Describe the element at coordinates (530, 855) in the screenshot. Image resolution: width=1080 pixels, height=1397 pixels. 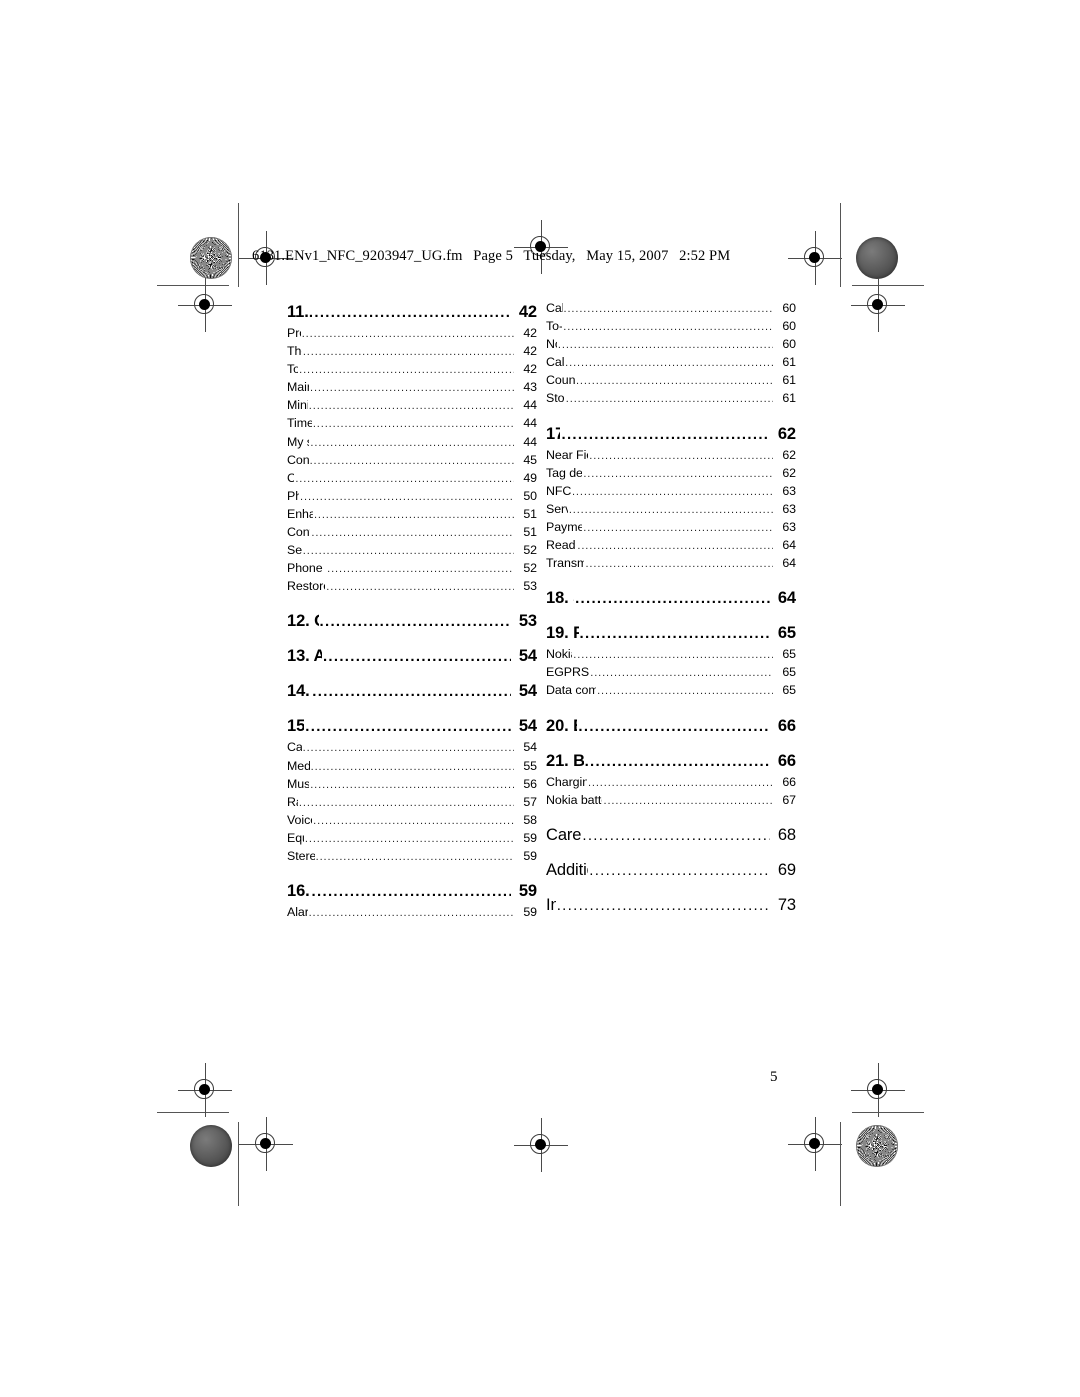
I see `toc-entry-page-number: 59` at that location.